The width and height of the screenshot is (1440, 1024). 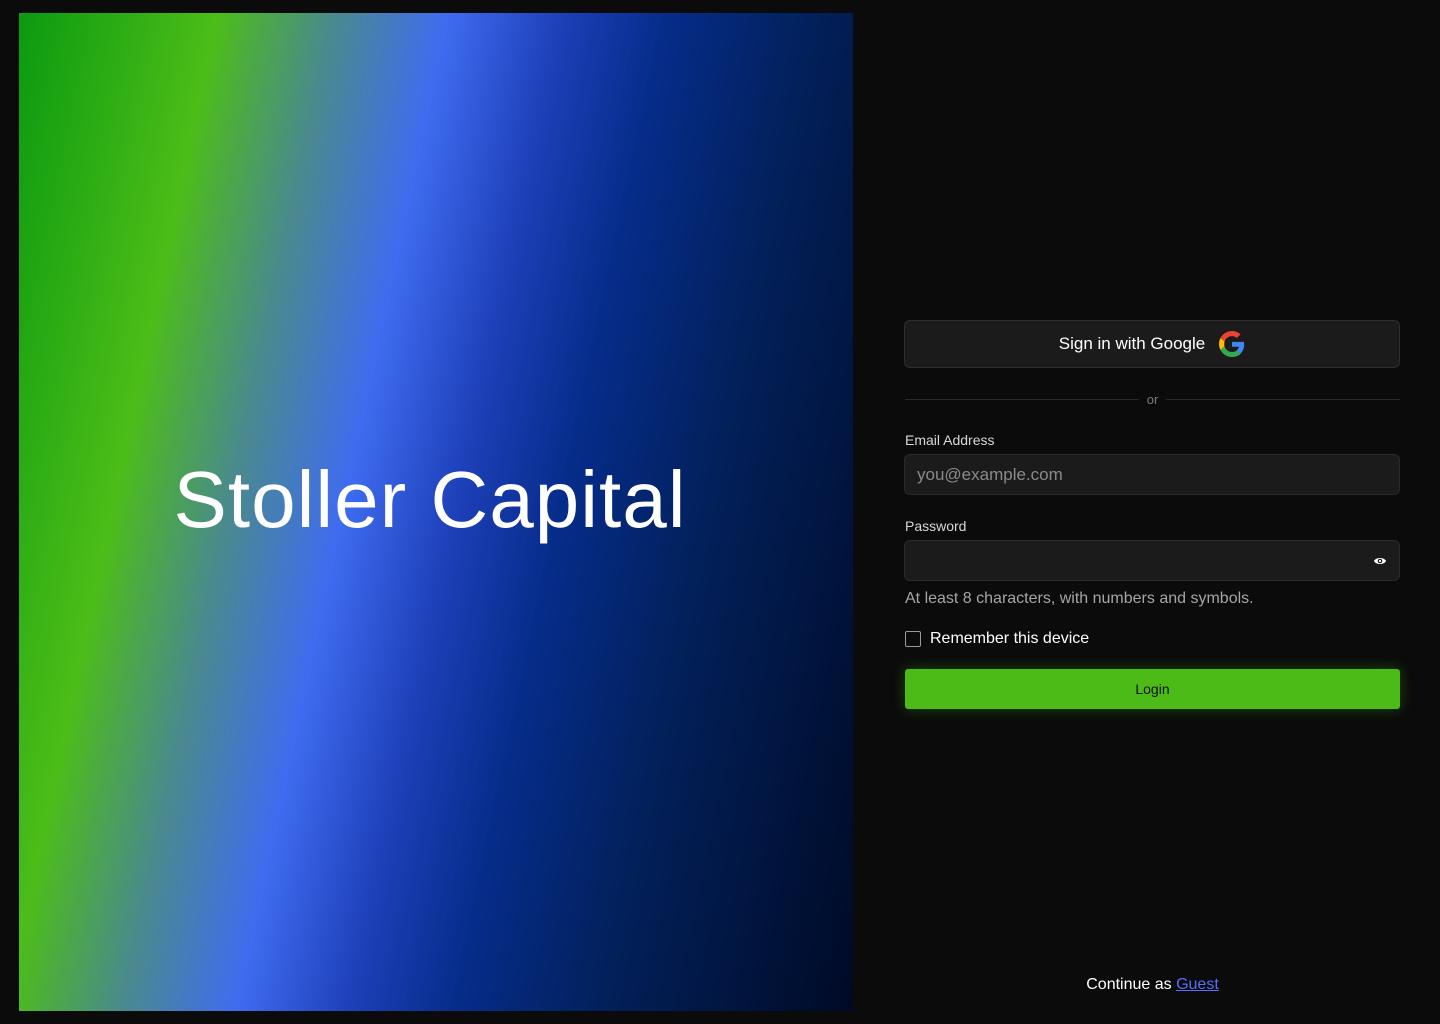 I want to click on google-sign-in-label: Sign in with Google, so click(x=1132, y=343).